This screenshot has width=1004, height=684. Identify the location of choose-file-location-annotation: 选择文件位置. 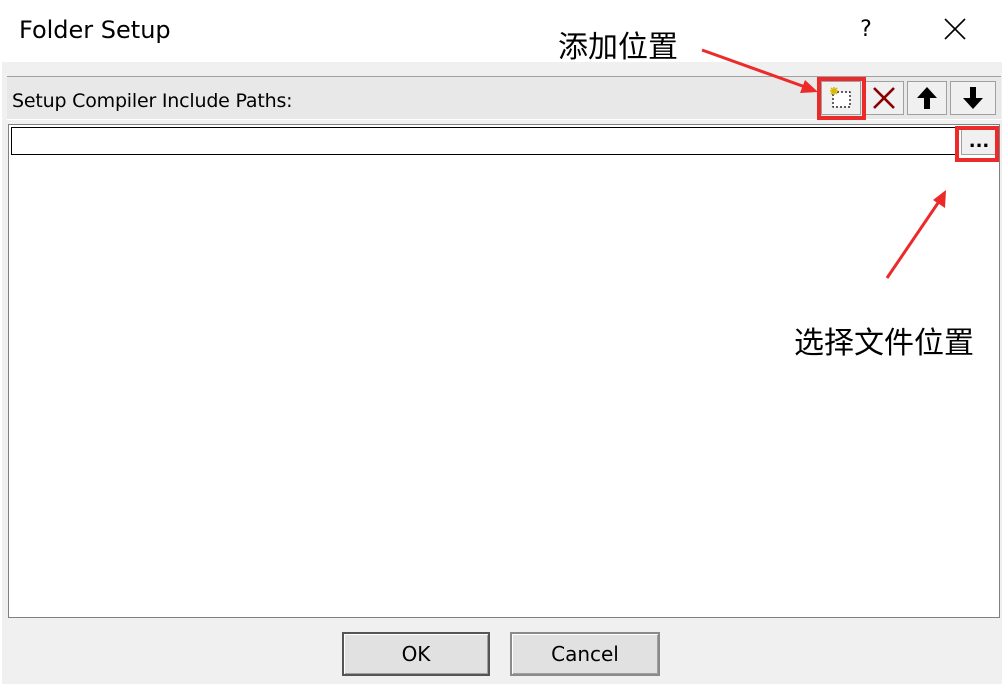
(884, 343).